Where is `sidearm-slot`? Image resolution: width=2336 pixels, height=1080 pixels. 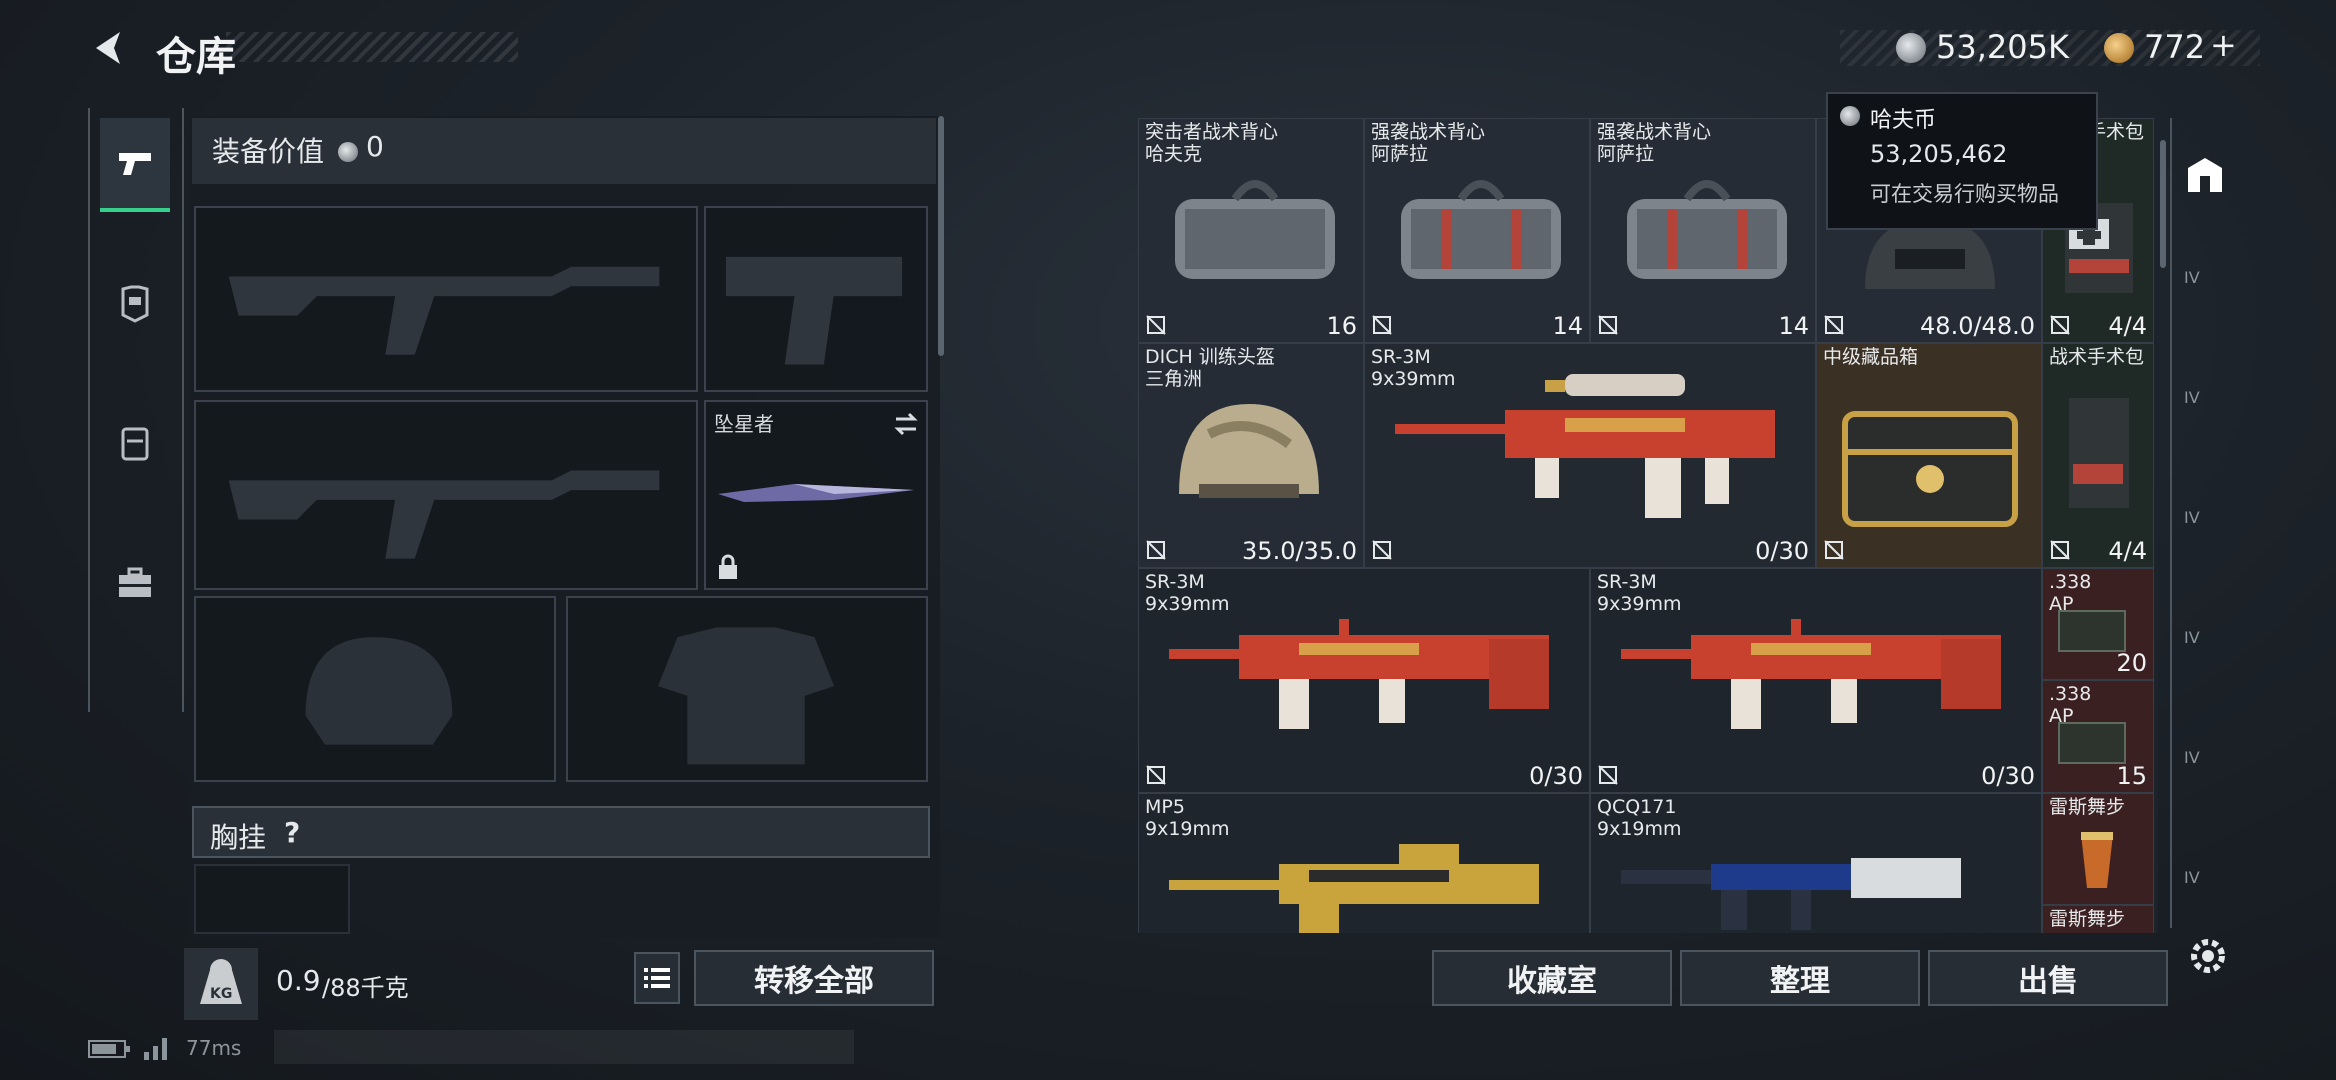 sidearm-slot is located at coordinates (816, 299).